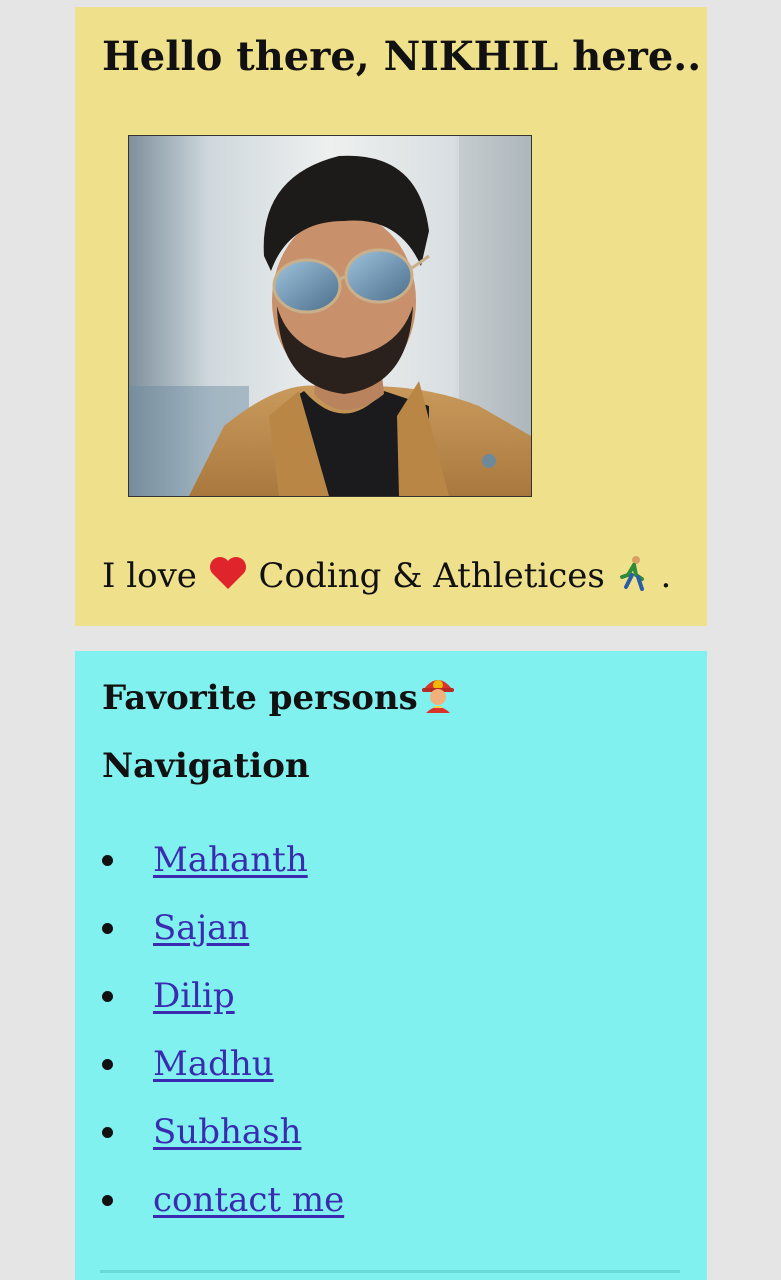 Image resolution: width=781 pixels, height=1280 pixels. I want to click on link-madhu: Madhu, so click(213, 1064).